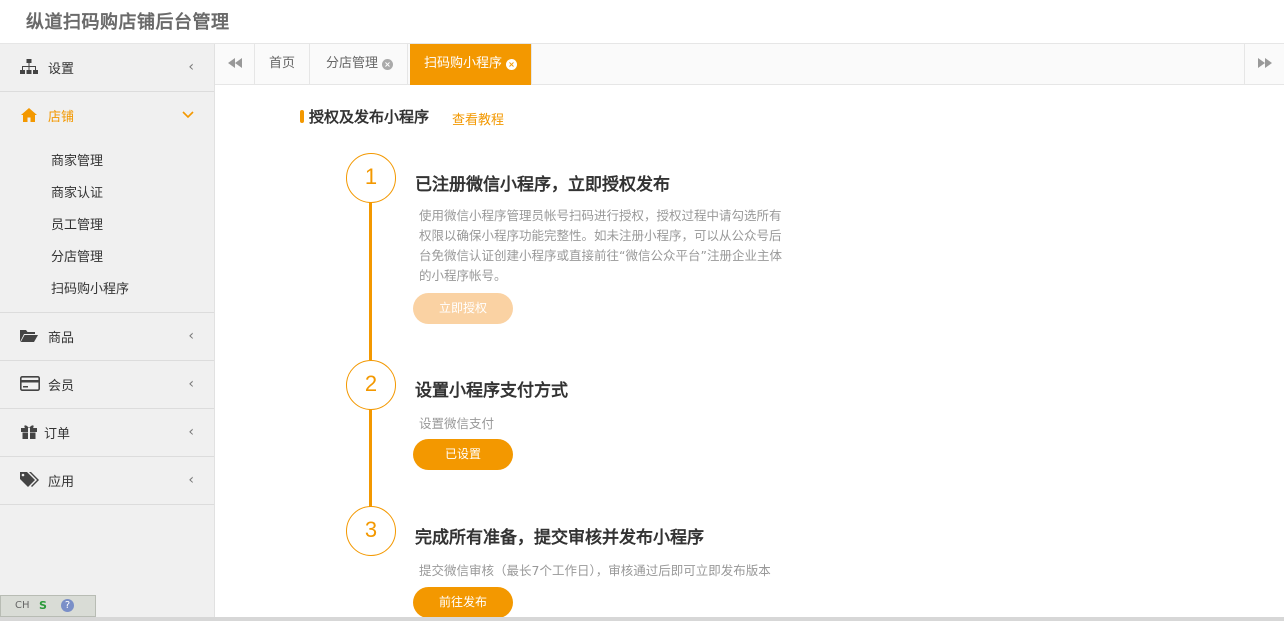 The image size is (1284, 621). I want to click on double-chevron-right-icon, so click(1264, 63).